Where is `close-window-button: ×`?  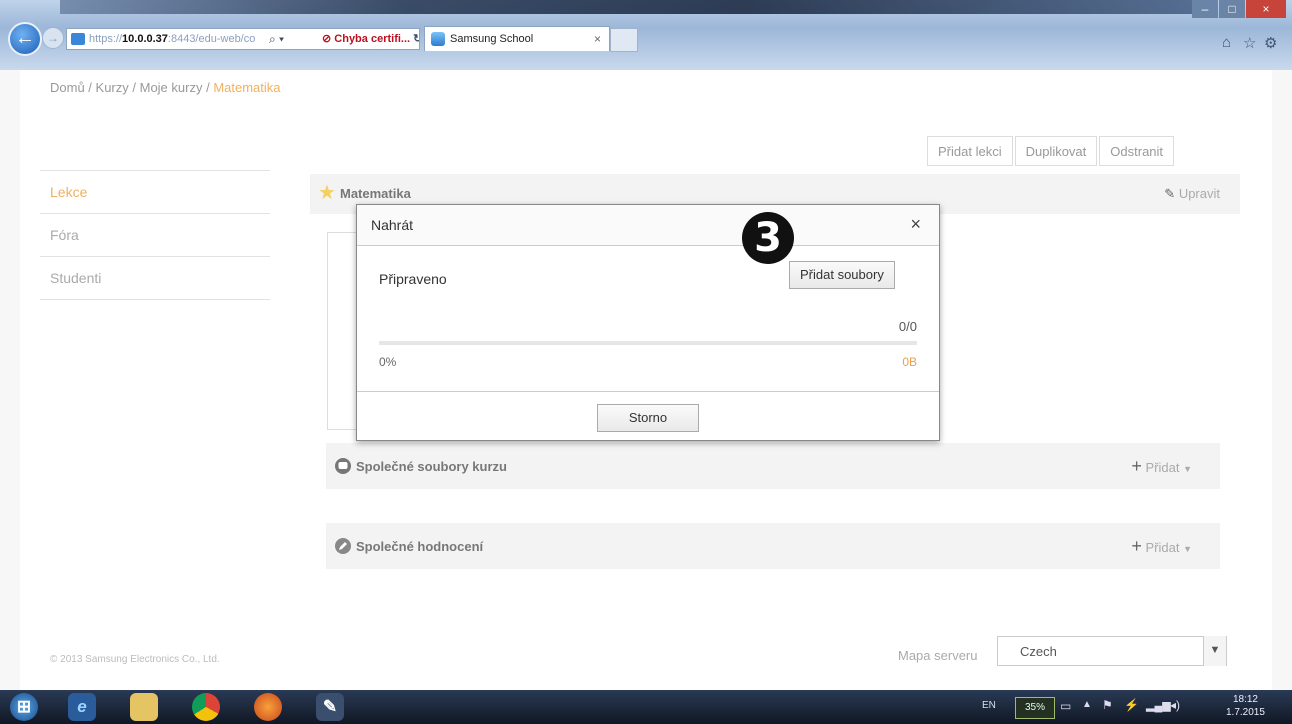
close-window-button: × is located at coordinates (1266, 9).